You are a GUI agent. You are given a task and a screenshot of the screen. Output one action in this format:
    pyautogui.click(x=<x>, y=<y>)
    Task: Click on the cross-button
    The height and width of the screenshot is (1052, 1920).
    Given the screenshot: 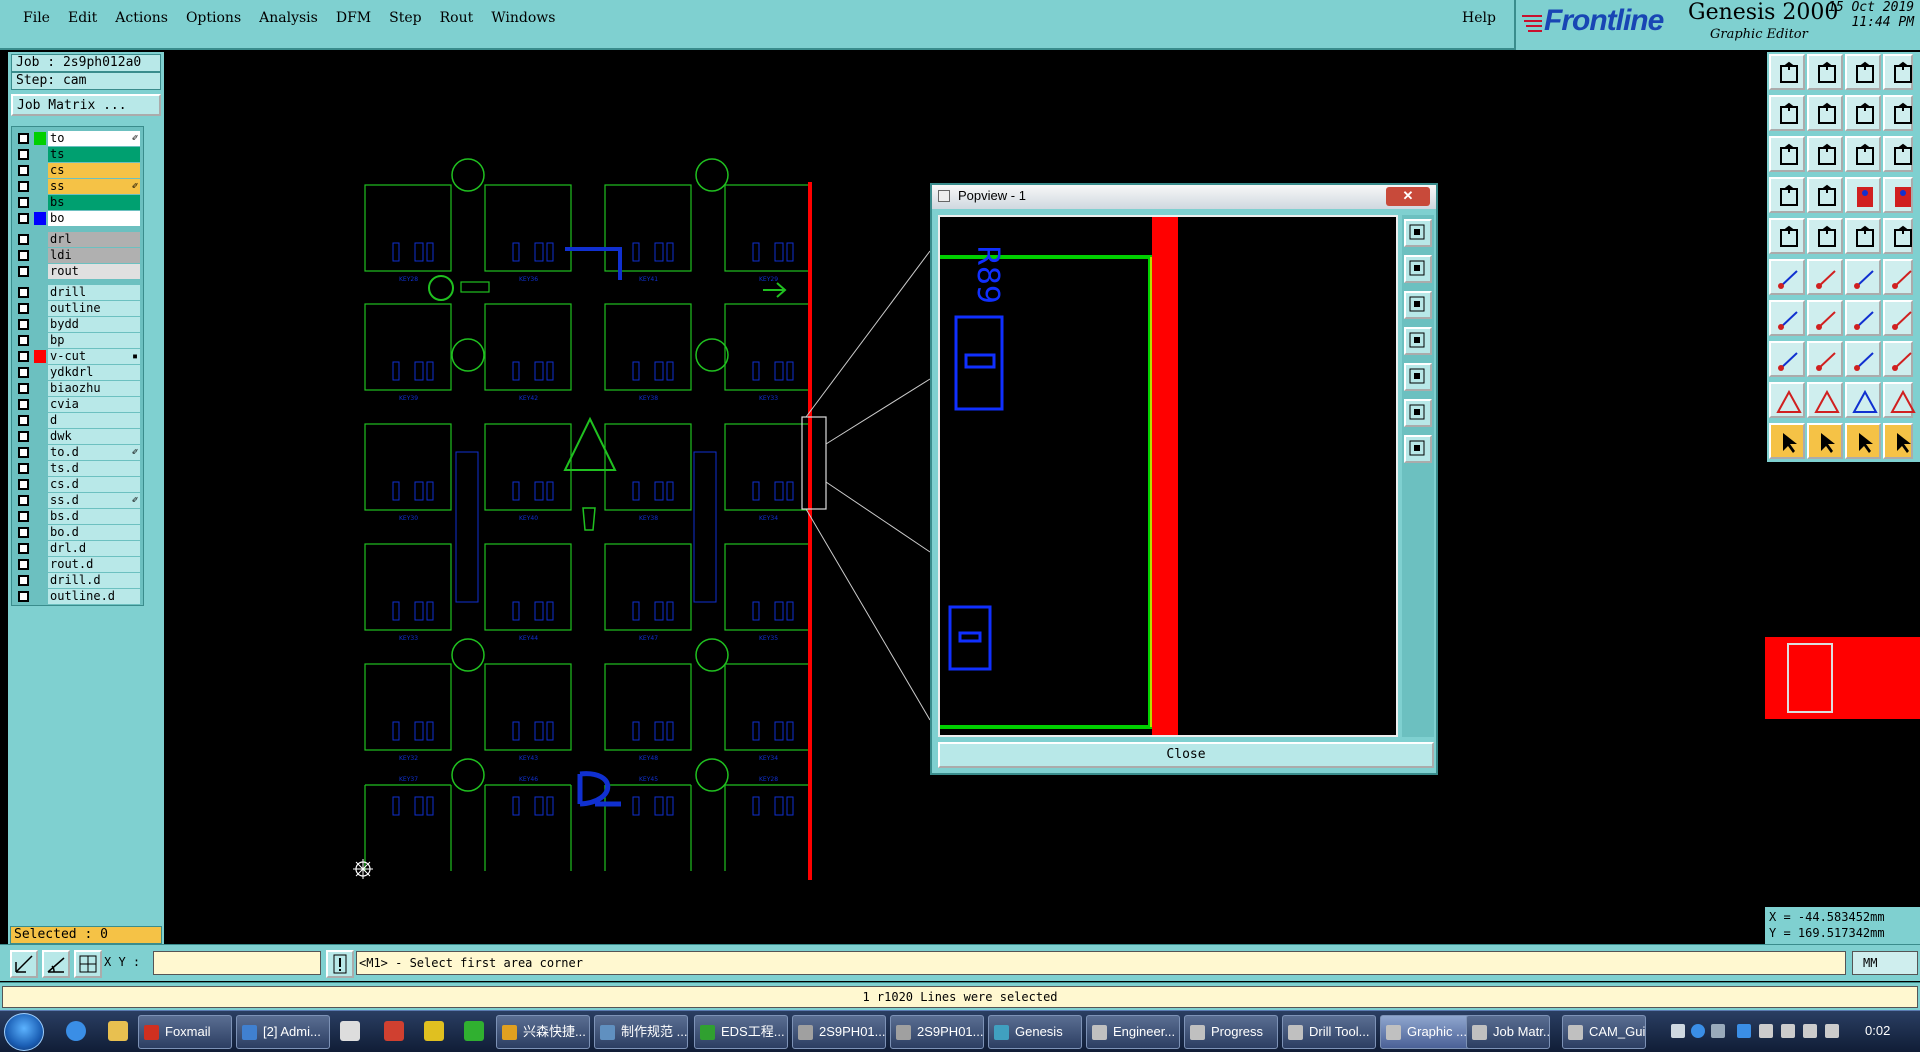 What is the action you would take?
    pyautogui.click(x=1825, y=277)
    